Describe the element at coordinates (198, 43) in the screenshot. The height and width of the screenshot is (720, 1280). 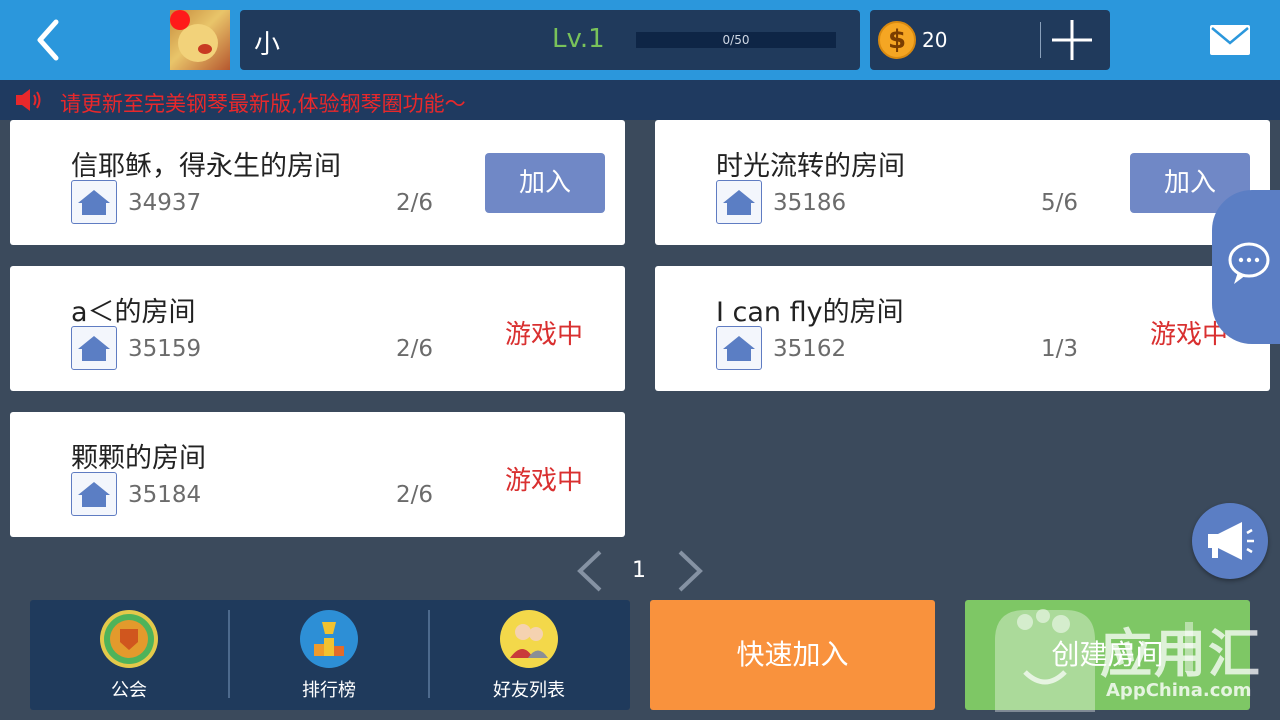
I see `avatar-face` at that location.